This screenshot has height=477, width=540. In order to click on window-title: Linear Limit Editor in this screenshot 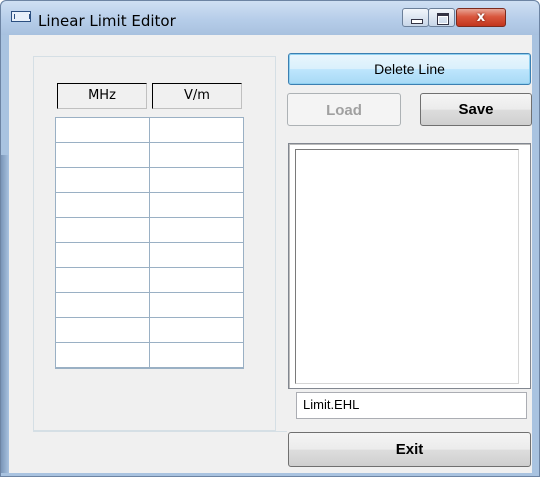, I will do `click(107, 21)`.